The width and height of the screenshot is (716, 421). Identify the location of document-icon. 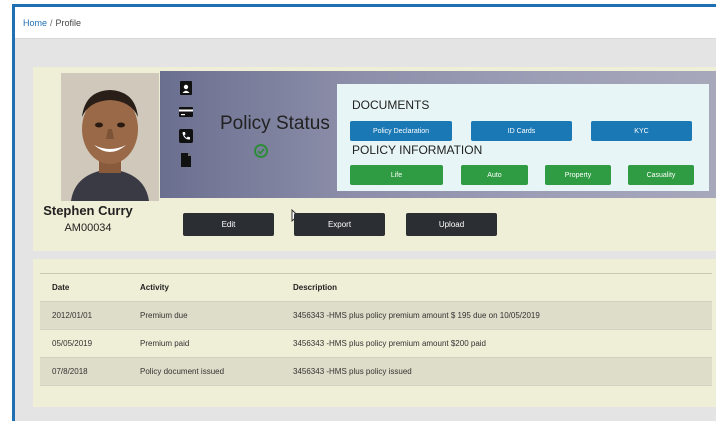
(186, 160).